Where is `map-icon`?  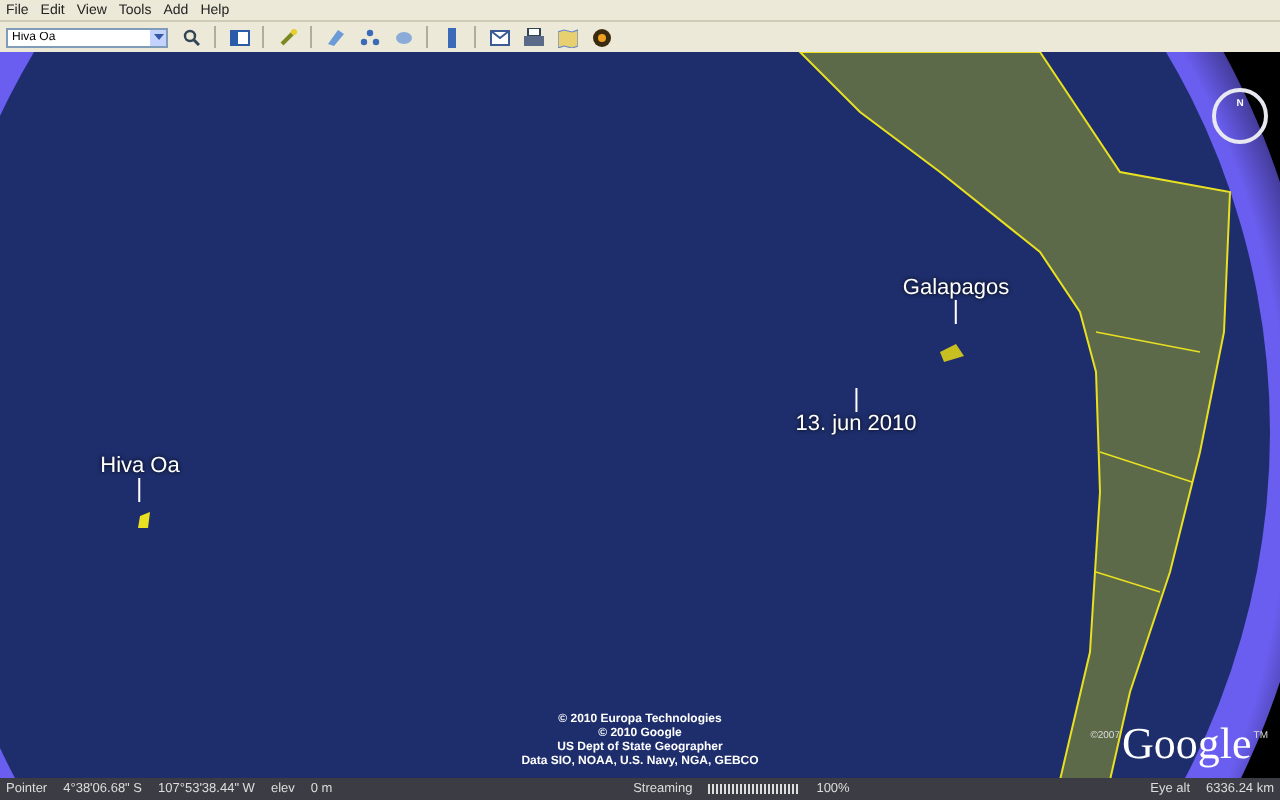
map-icon is located at coordinates (567, 37).